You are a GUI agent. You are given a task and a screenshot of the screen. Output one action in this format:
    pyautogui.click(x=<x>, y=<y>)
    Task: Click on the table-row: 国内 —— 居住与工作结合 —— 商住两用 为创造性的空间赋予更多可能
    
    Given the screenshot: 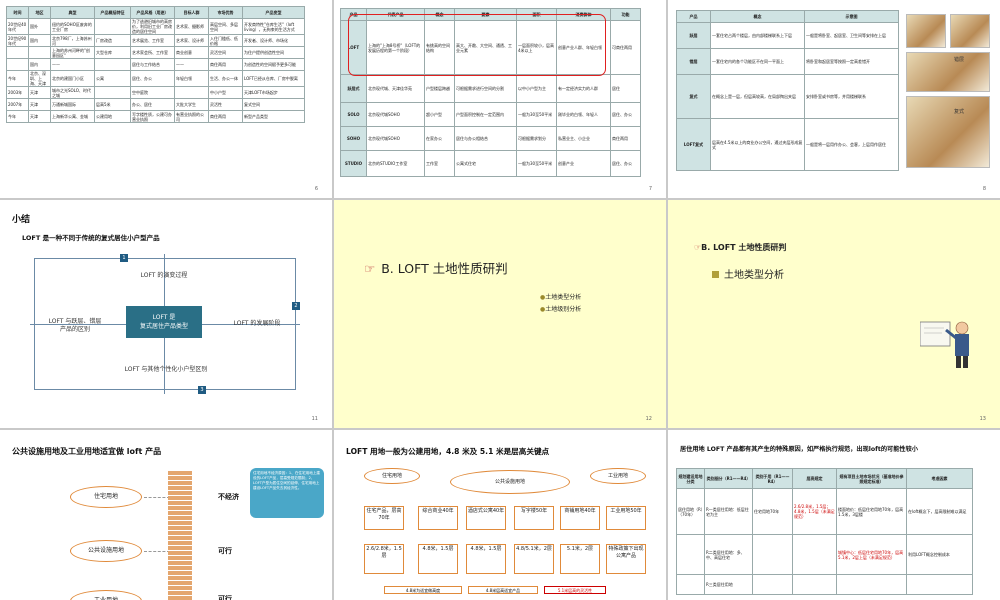 What is the action you would take?
    pyautogui.click(x=155, y=64)
    